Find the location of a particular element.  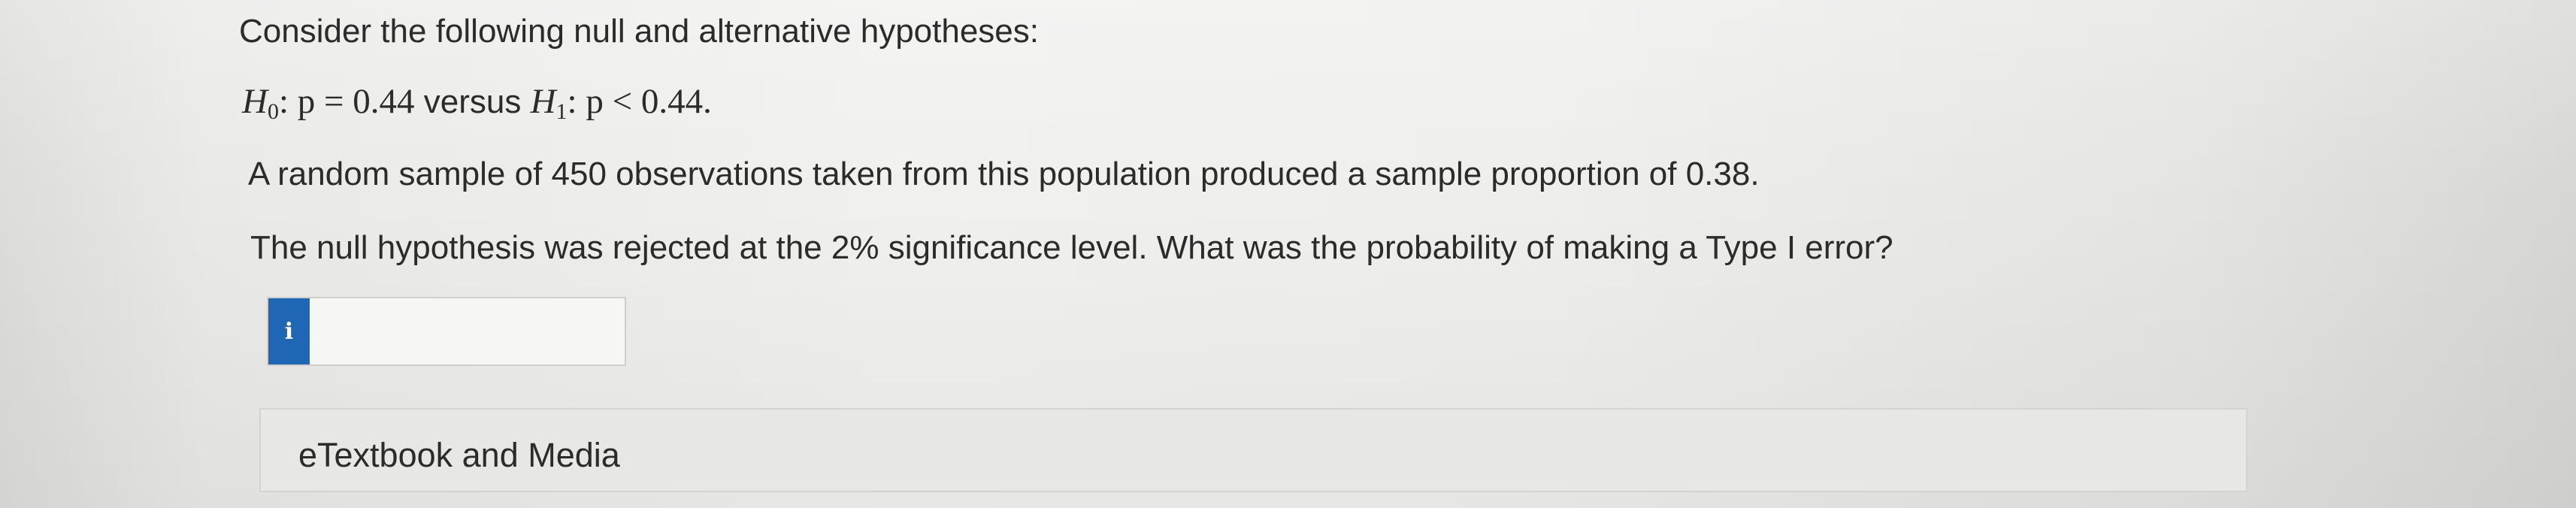

answer-input is located at coordinates (467, 331).